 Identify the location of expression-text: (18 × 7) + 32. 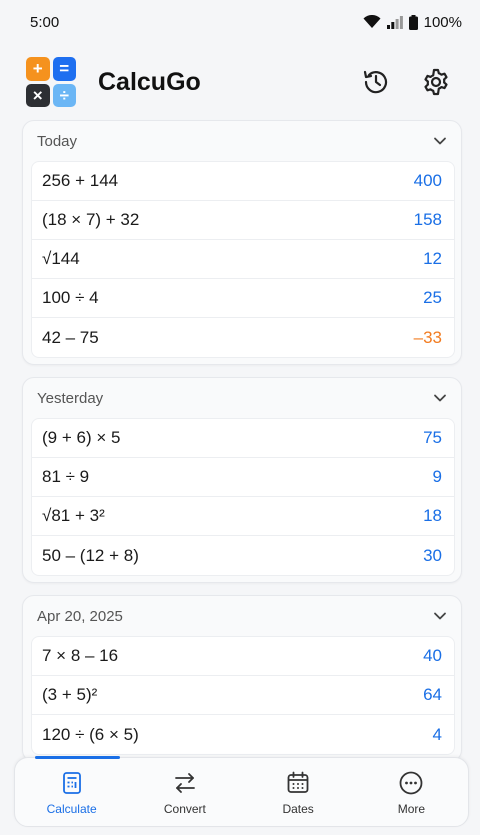
(91, 219).